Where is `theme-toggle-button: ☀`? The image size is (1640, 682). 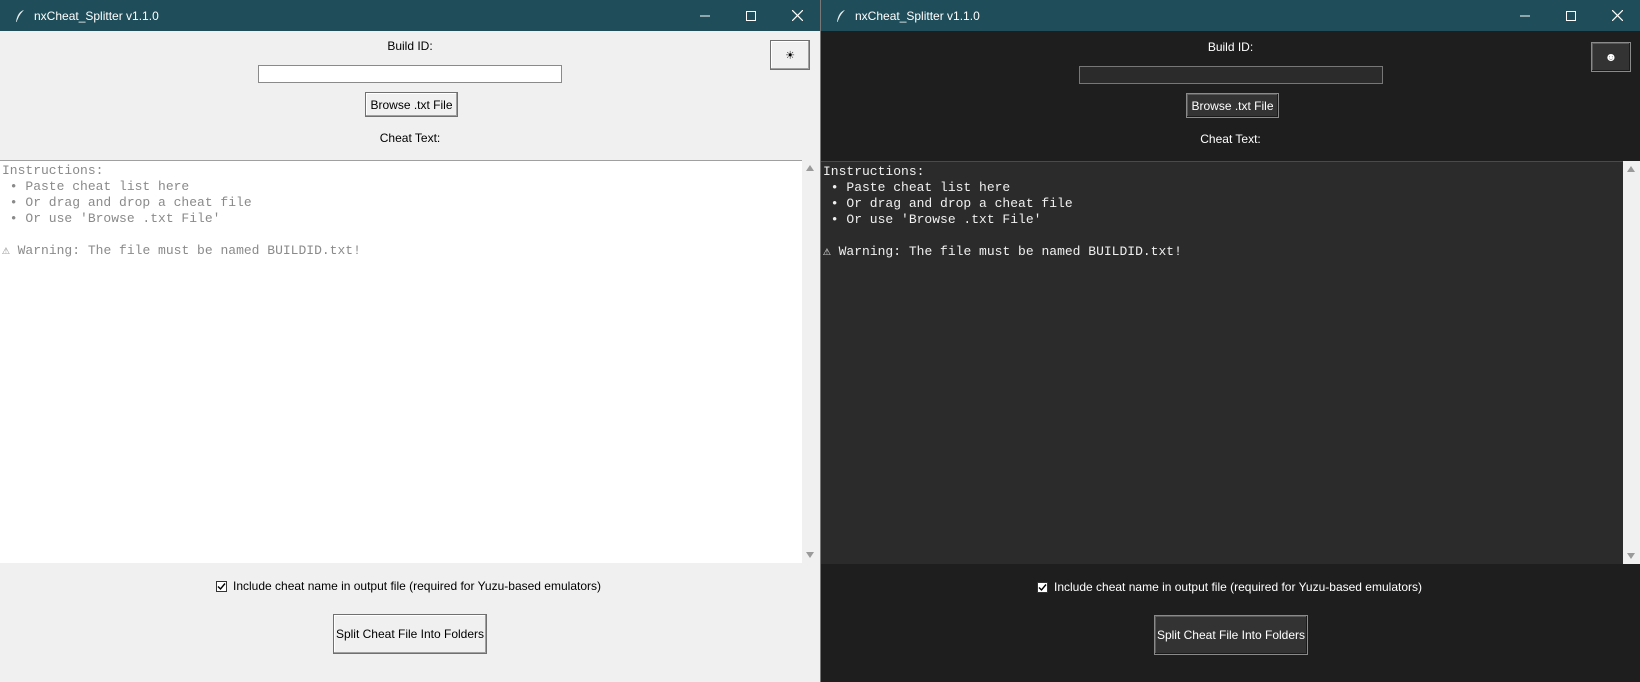
theme-toggle-button: ☀ is located at coordinates (790, 55).